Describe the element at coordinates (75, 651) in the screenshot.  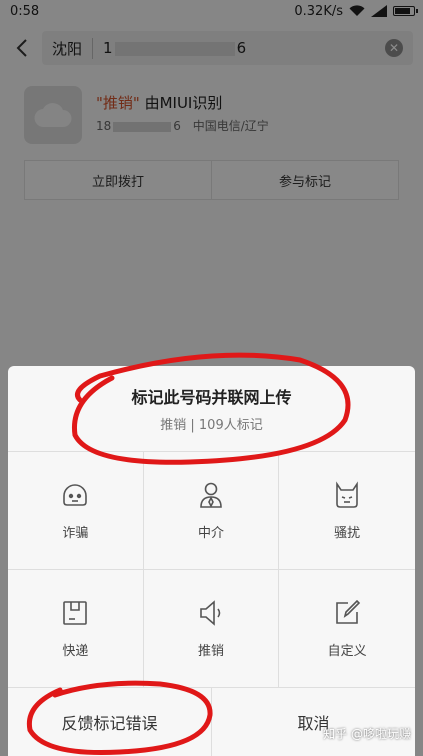
I see `option-label: 快递` at that location.